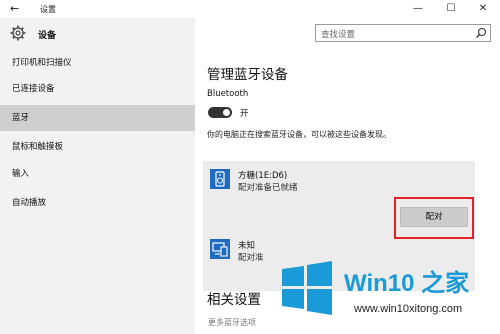 The width and height of the screenshot is (500, 334). I want to click on back-arrow-icon: ←, so click(14, 8).